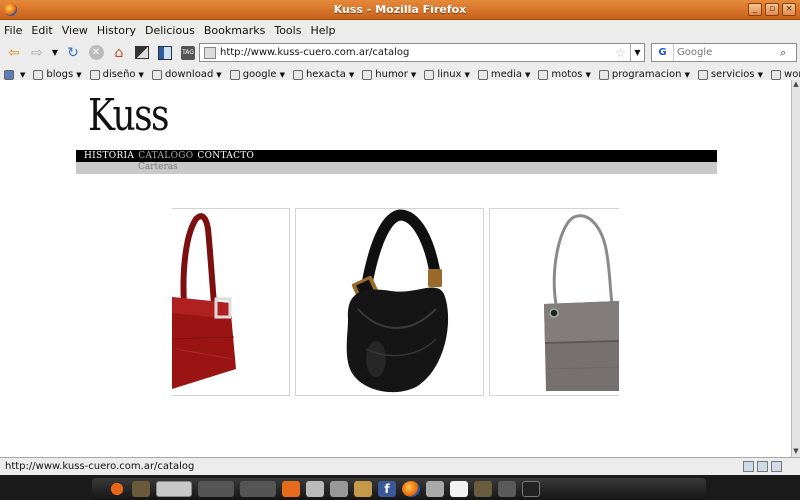  Describe the element at coordinates (158, 167) in the screenshot. I see `subnav-carteras: Carteras` at that location.